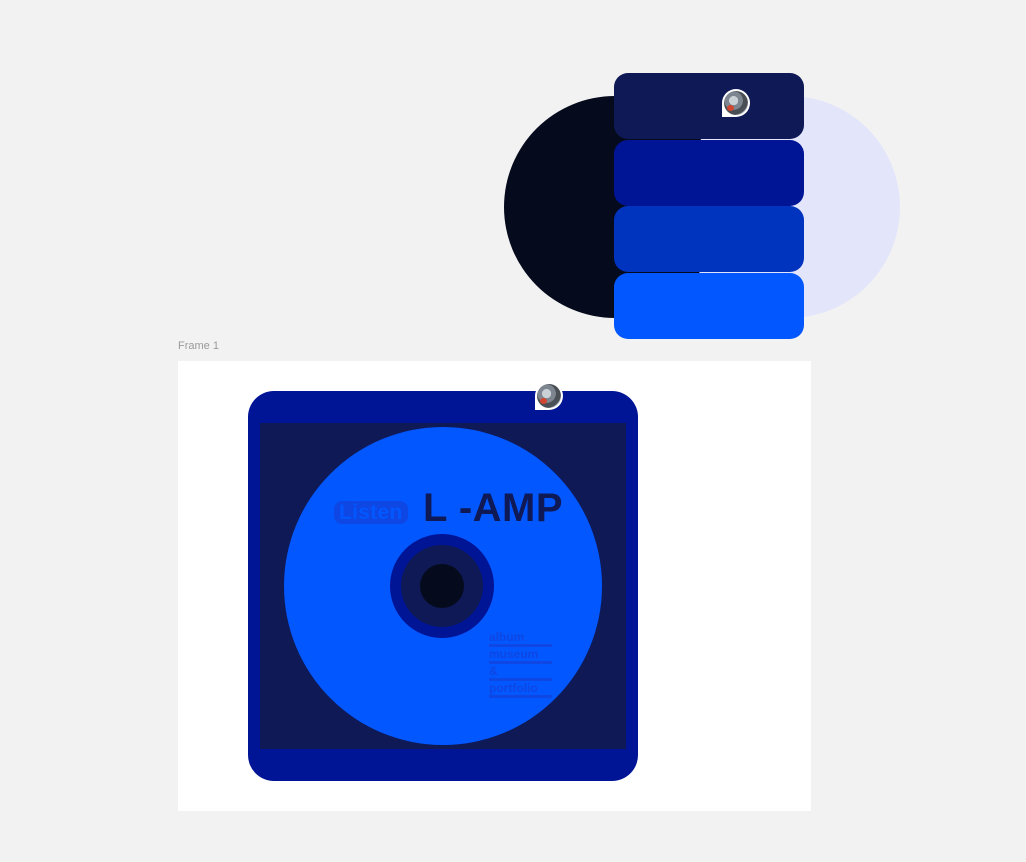 This screenshot has width=1026, height=862. What do you see at coordinates (524, 689) in the screenshot?
I see `subtitle-line: portfolio` at bounding box center [524, 689].